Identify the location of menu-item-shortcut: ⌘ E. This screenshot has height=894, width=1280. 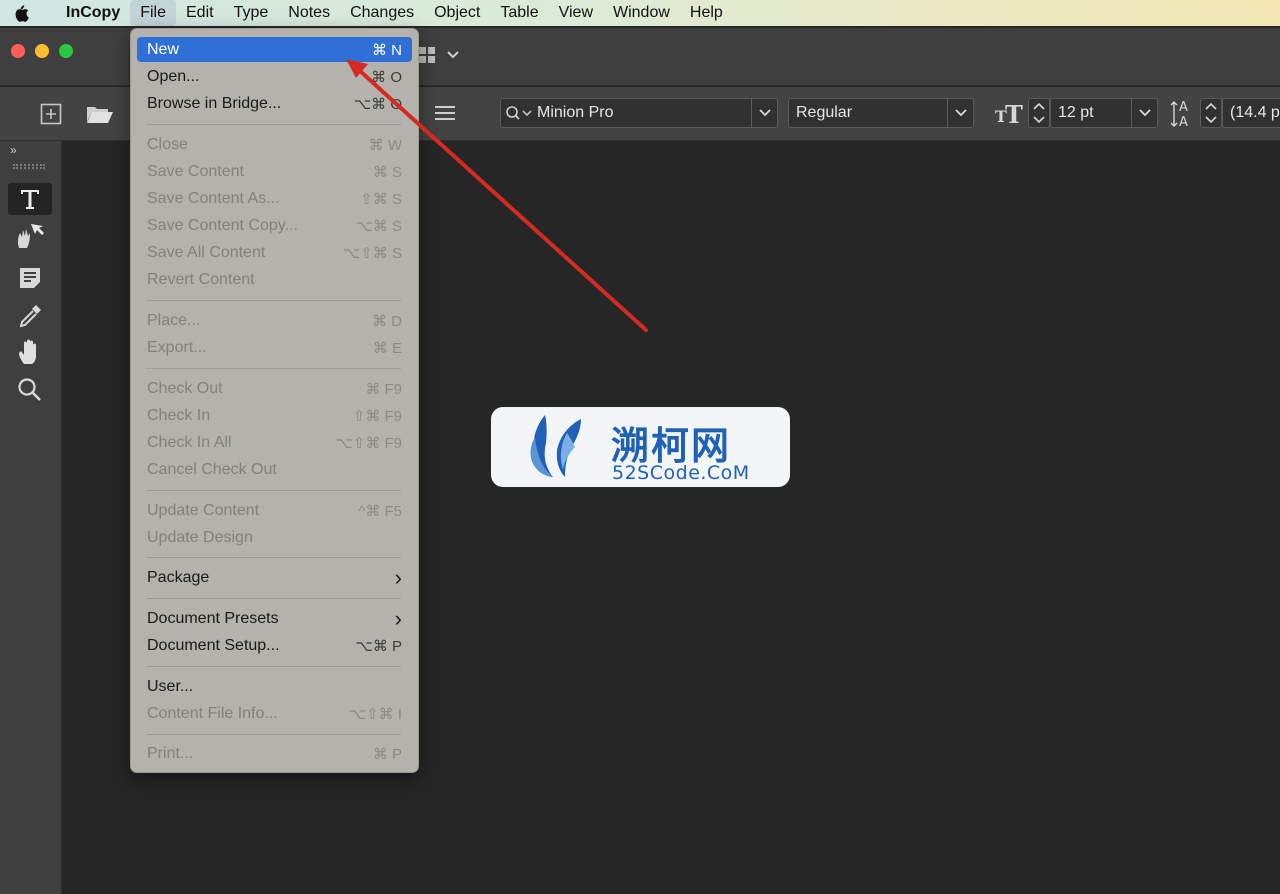
(387, 348).